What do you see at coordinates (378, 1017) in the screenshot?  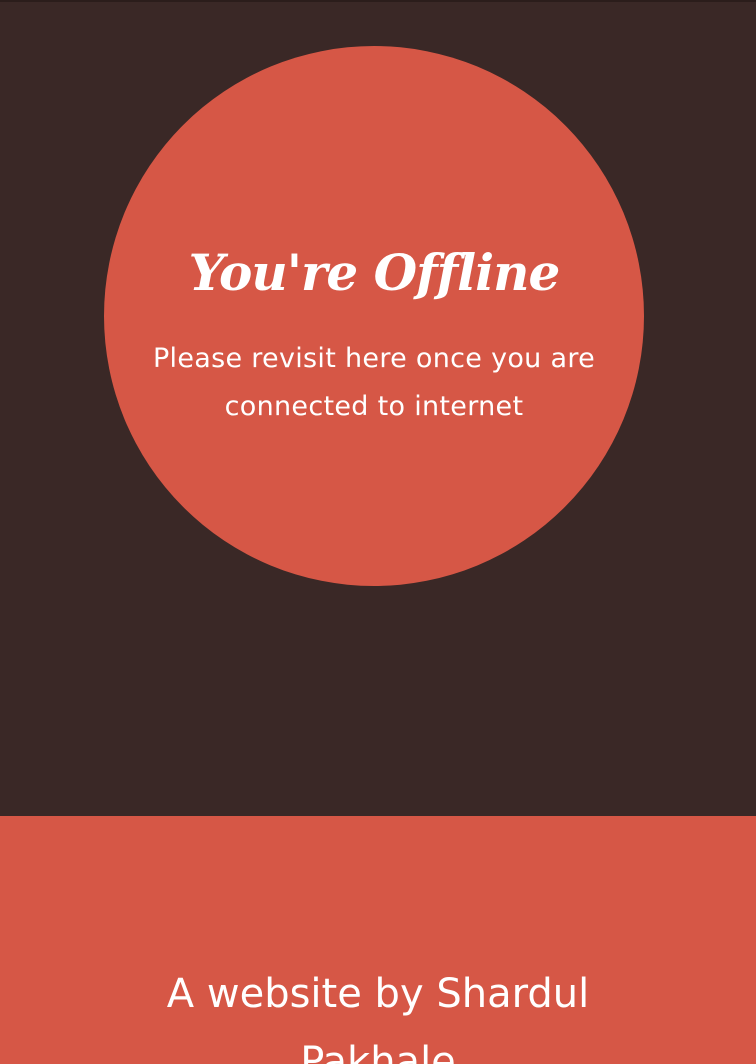 I see `footer-credit: A website by Shardul Pakhale` at bounding box center [378, 1017].